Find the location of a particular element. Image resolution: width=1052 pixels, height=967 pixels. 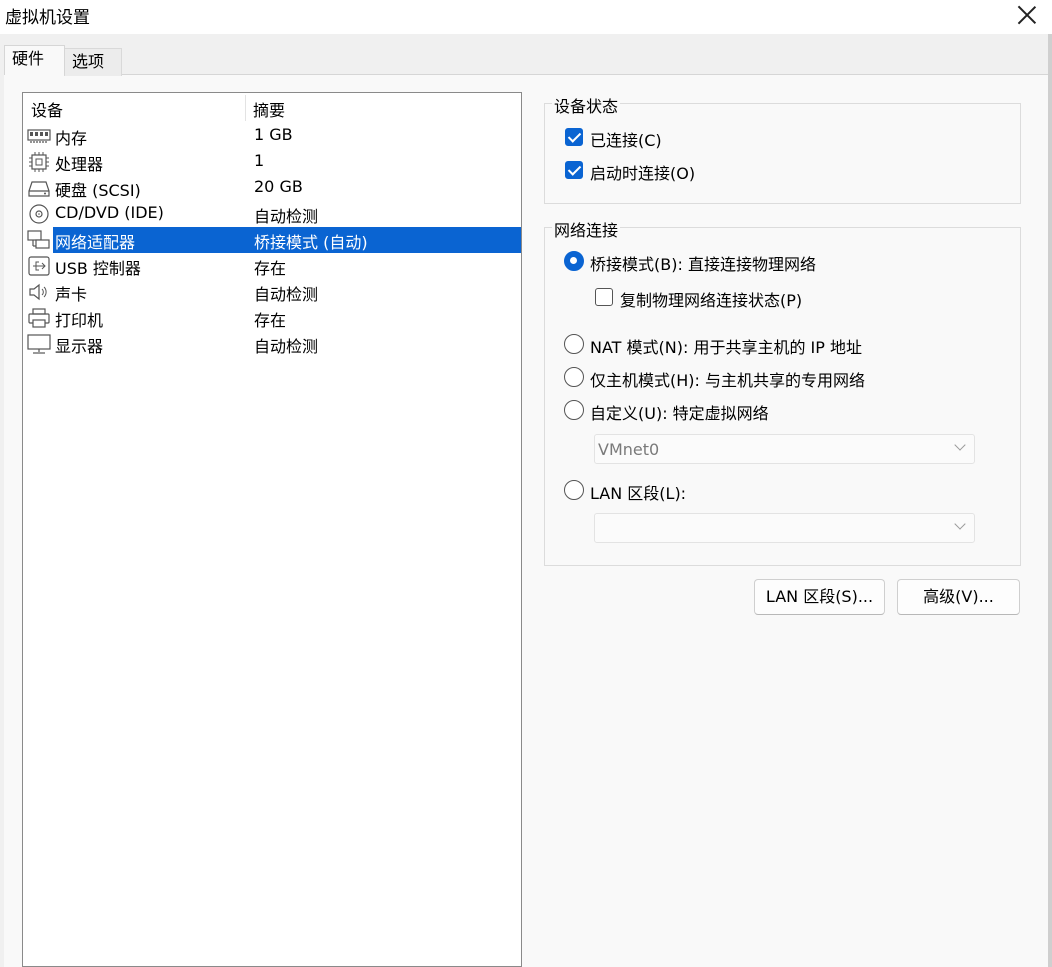

device-name: 显示器 is located at coordinates (79, 346).